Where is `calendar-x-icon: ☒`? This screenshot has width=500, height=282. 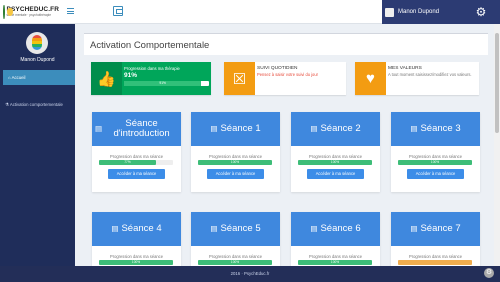
calendar-x-icon: ☒ is located at coordinates (239, 78).